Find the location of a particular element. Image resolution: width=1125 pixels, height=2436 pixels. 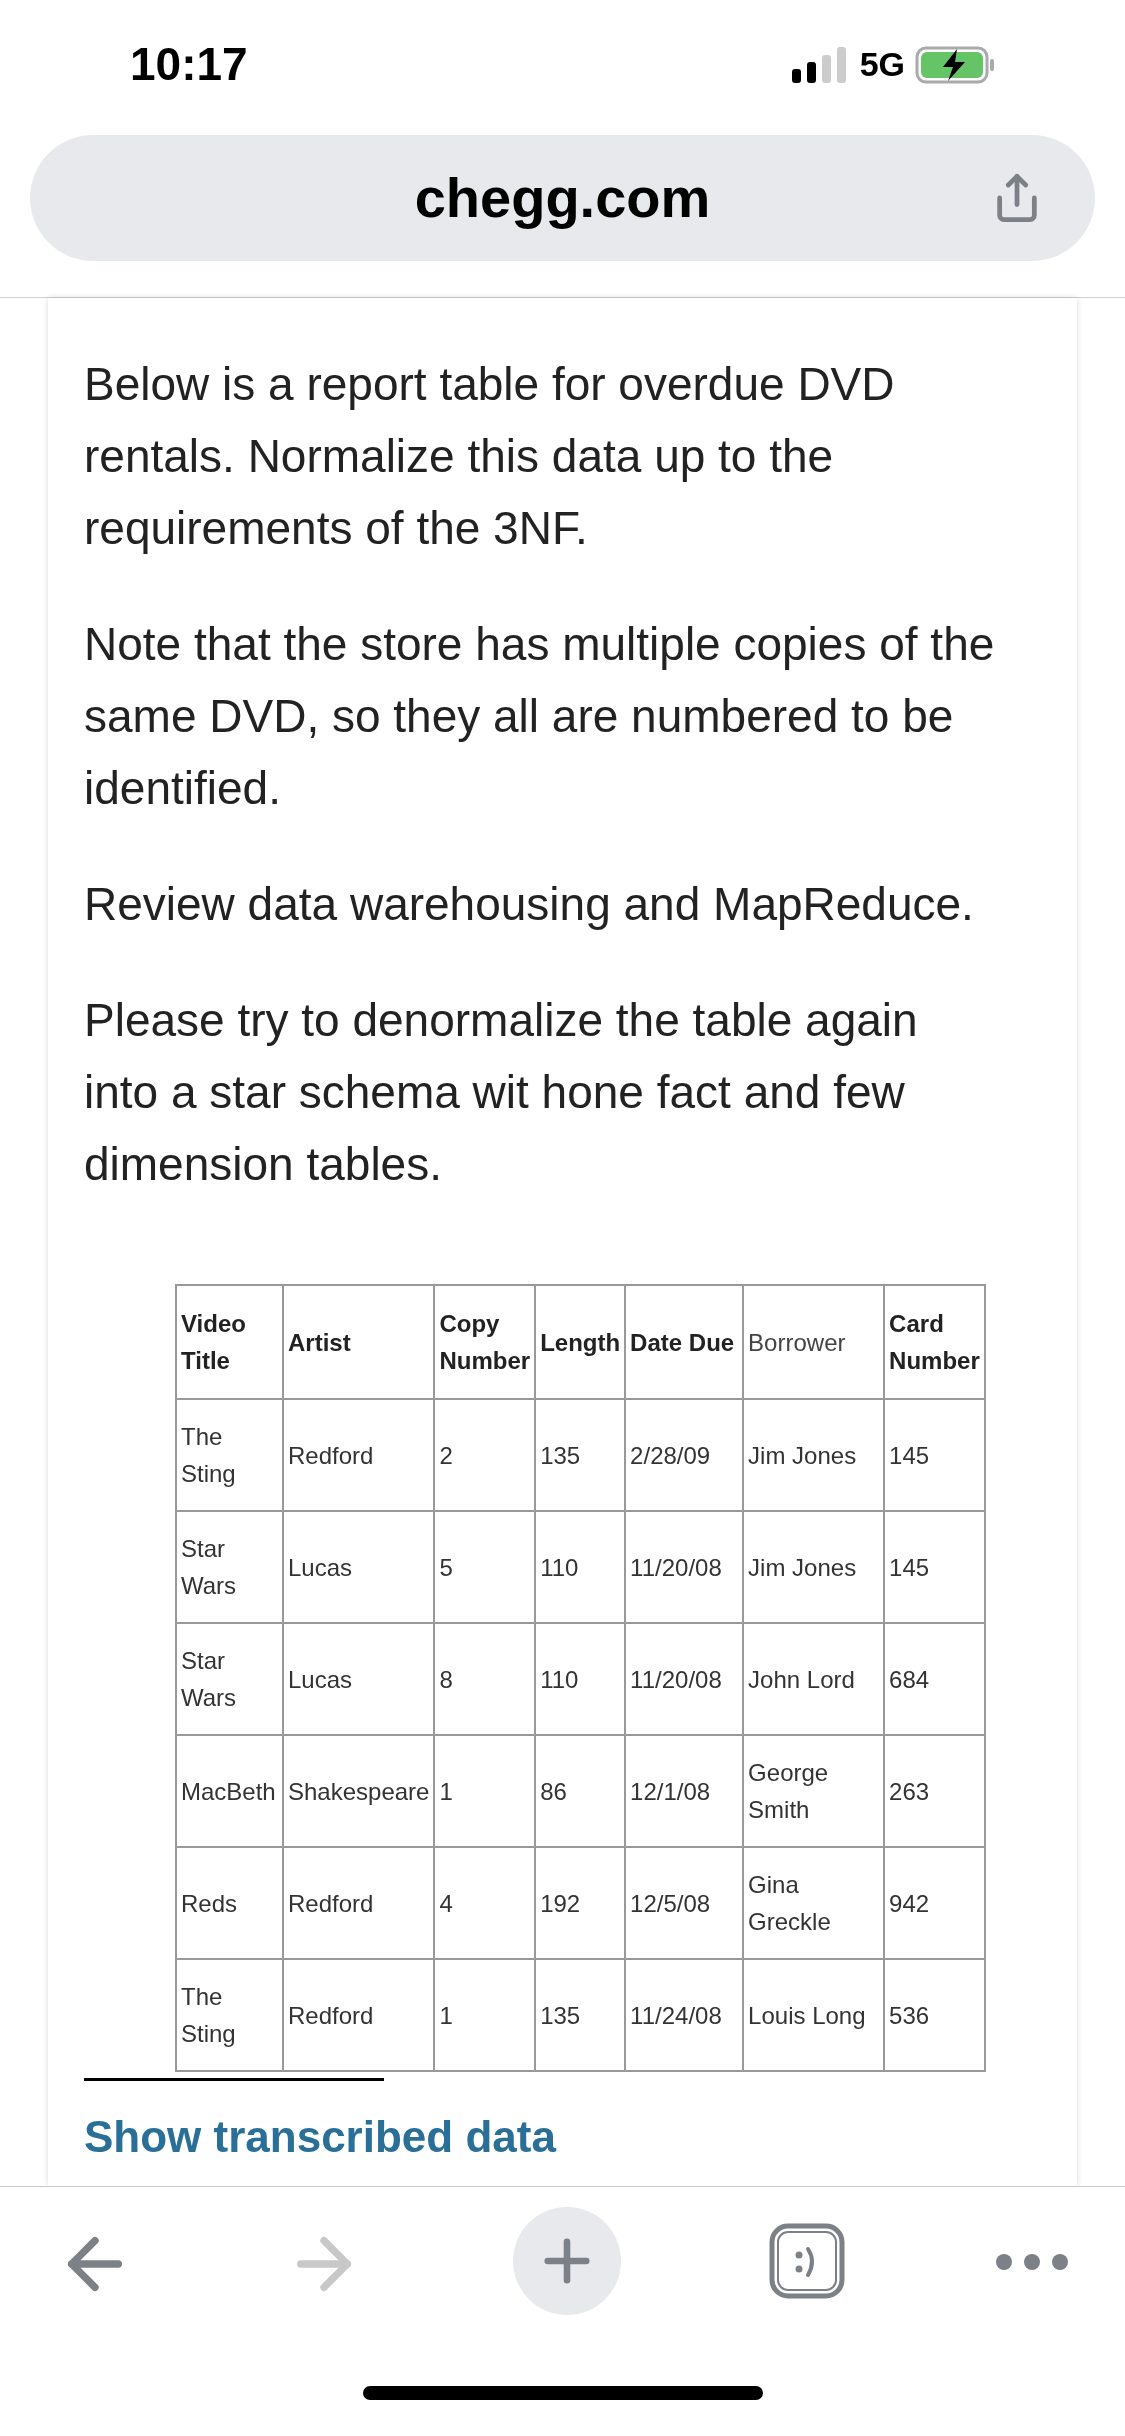

address-bar: chegg.com is located at coordinates (562, 198).